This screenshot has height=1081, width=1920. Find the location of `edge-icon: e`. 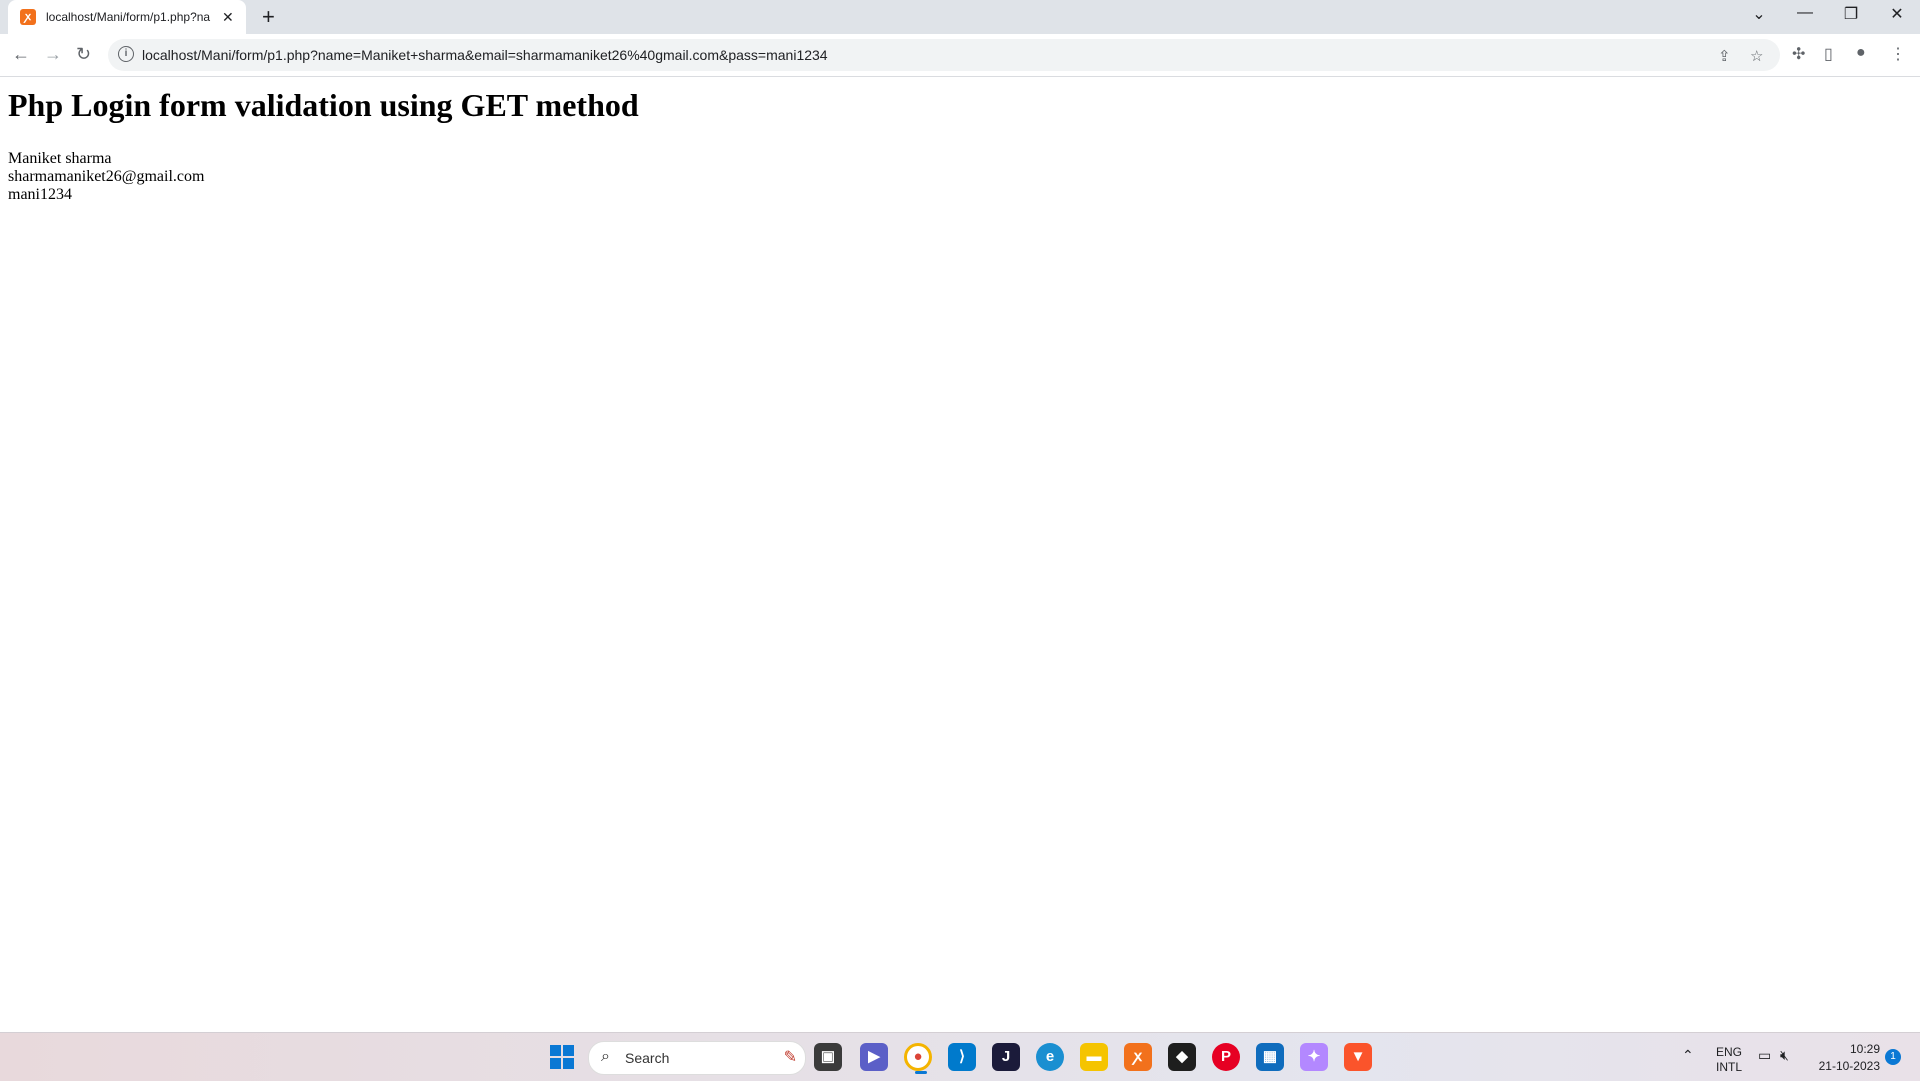

edge-icon: e is located at coordinates (1050, 1057).